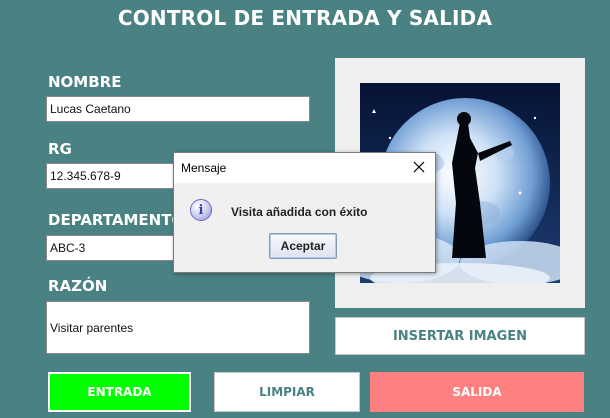 This screenshot has width=610, height=418. I want to click on aceptar-button: Aceptar, so click(303, 246).